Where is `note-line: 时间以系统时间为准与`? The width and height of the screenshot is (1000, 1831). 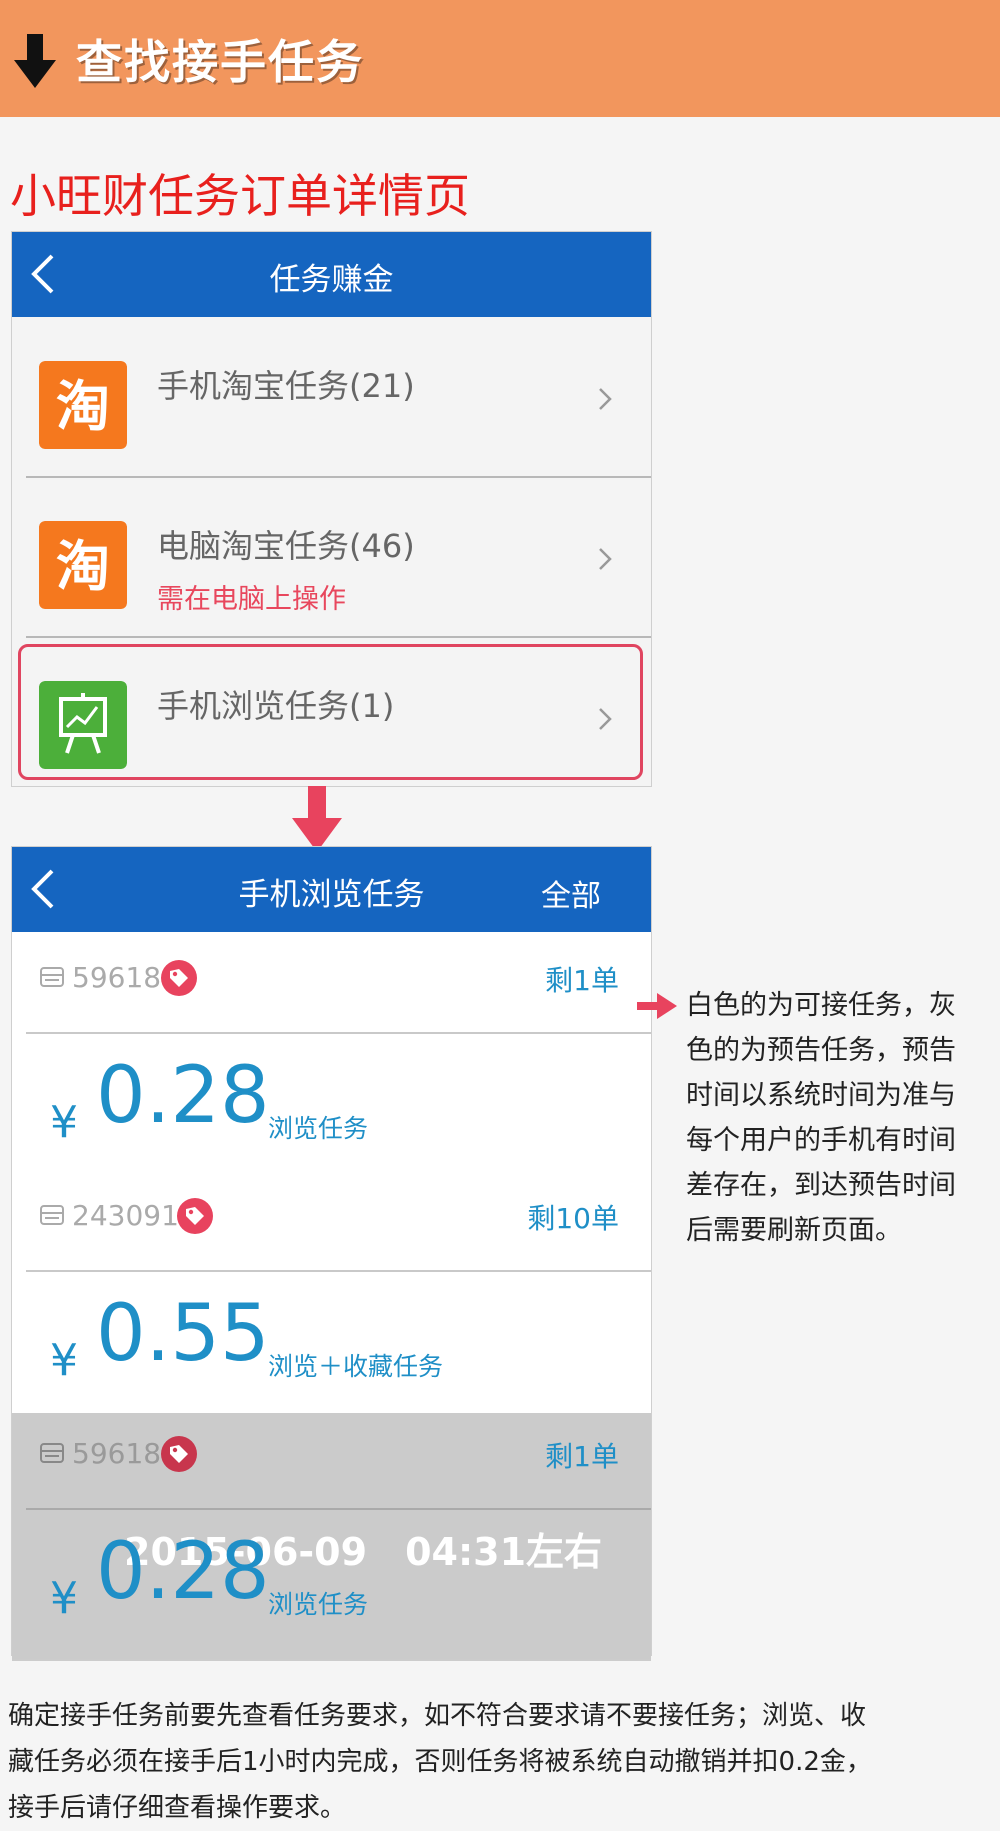
note-line: 时间以系统时间为准与 is located at coordinates (821, 1095).